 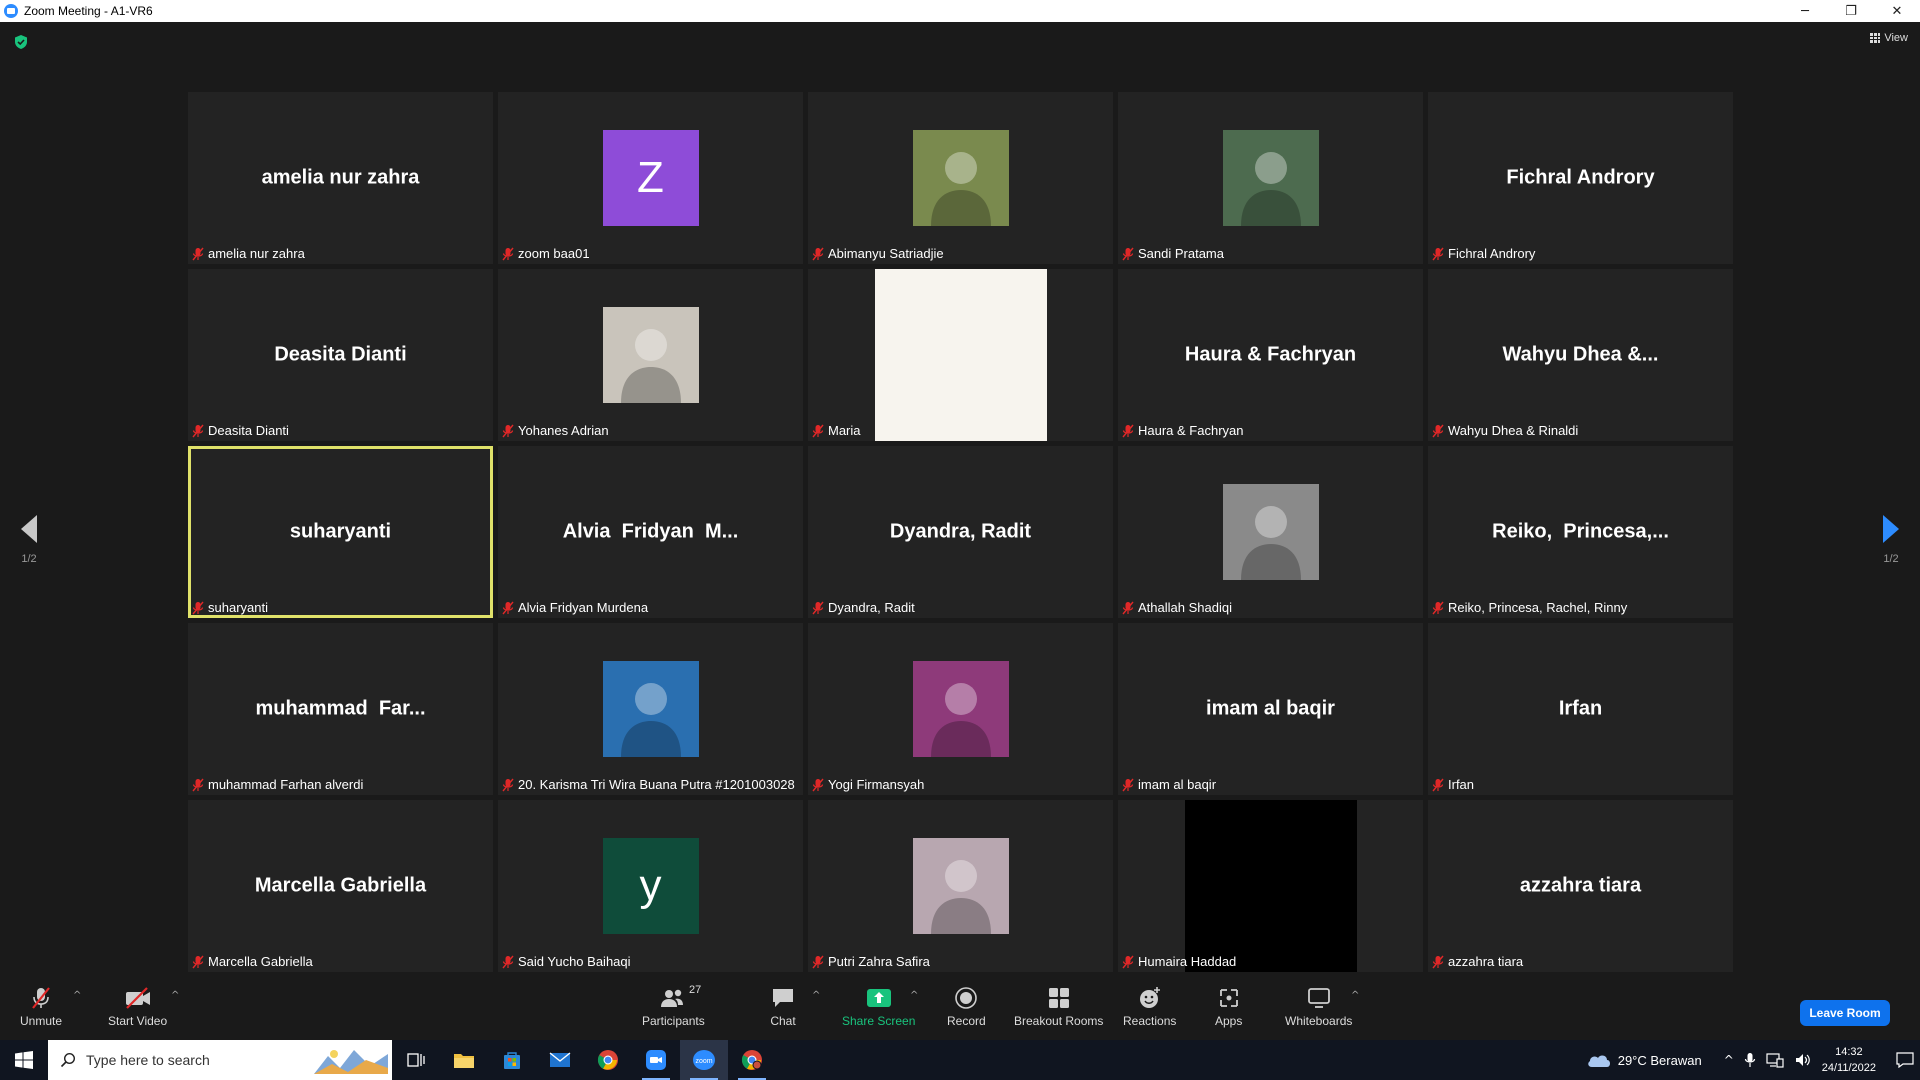 What do you see at coordinates (650, 178) in the screenshot?
I see `participant-tile: Zzoom baa01` at bounding box center [650, 178].